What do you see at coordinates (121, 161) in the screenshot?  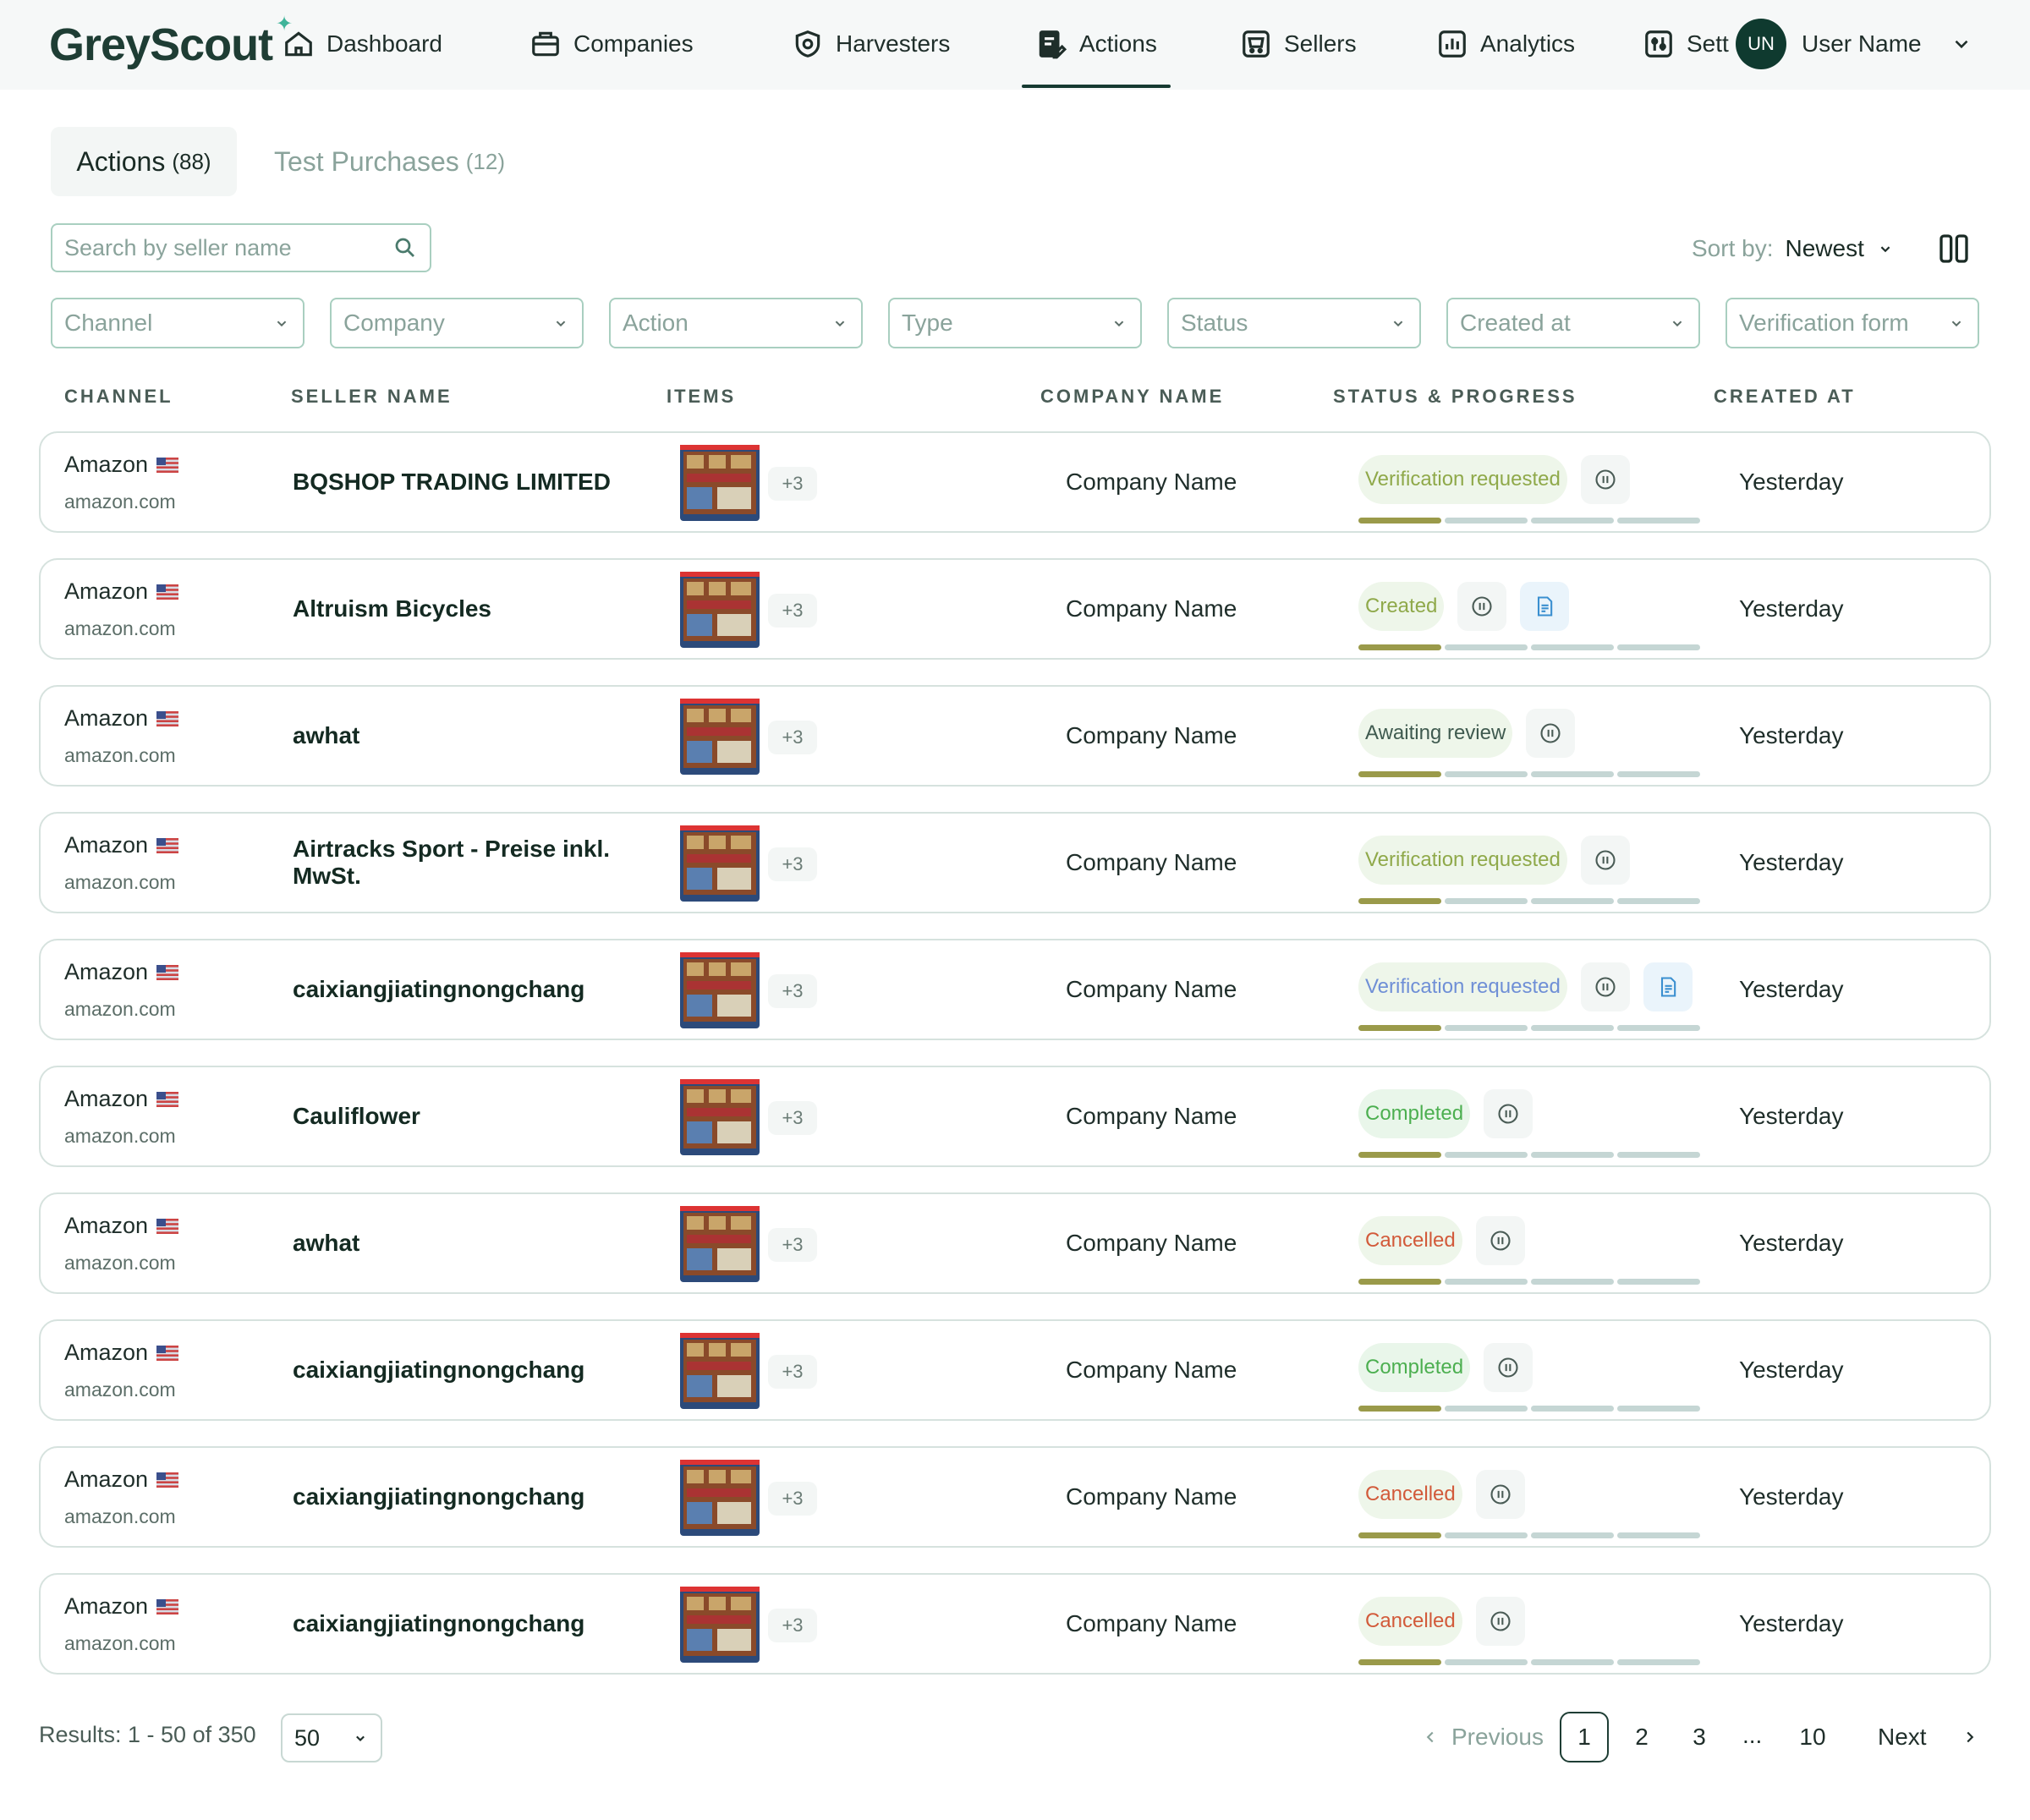 I see `tab-label: Actions` at bounding box center [121, 161].